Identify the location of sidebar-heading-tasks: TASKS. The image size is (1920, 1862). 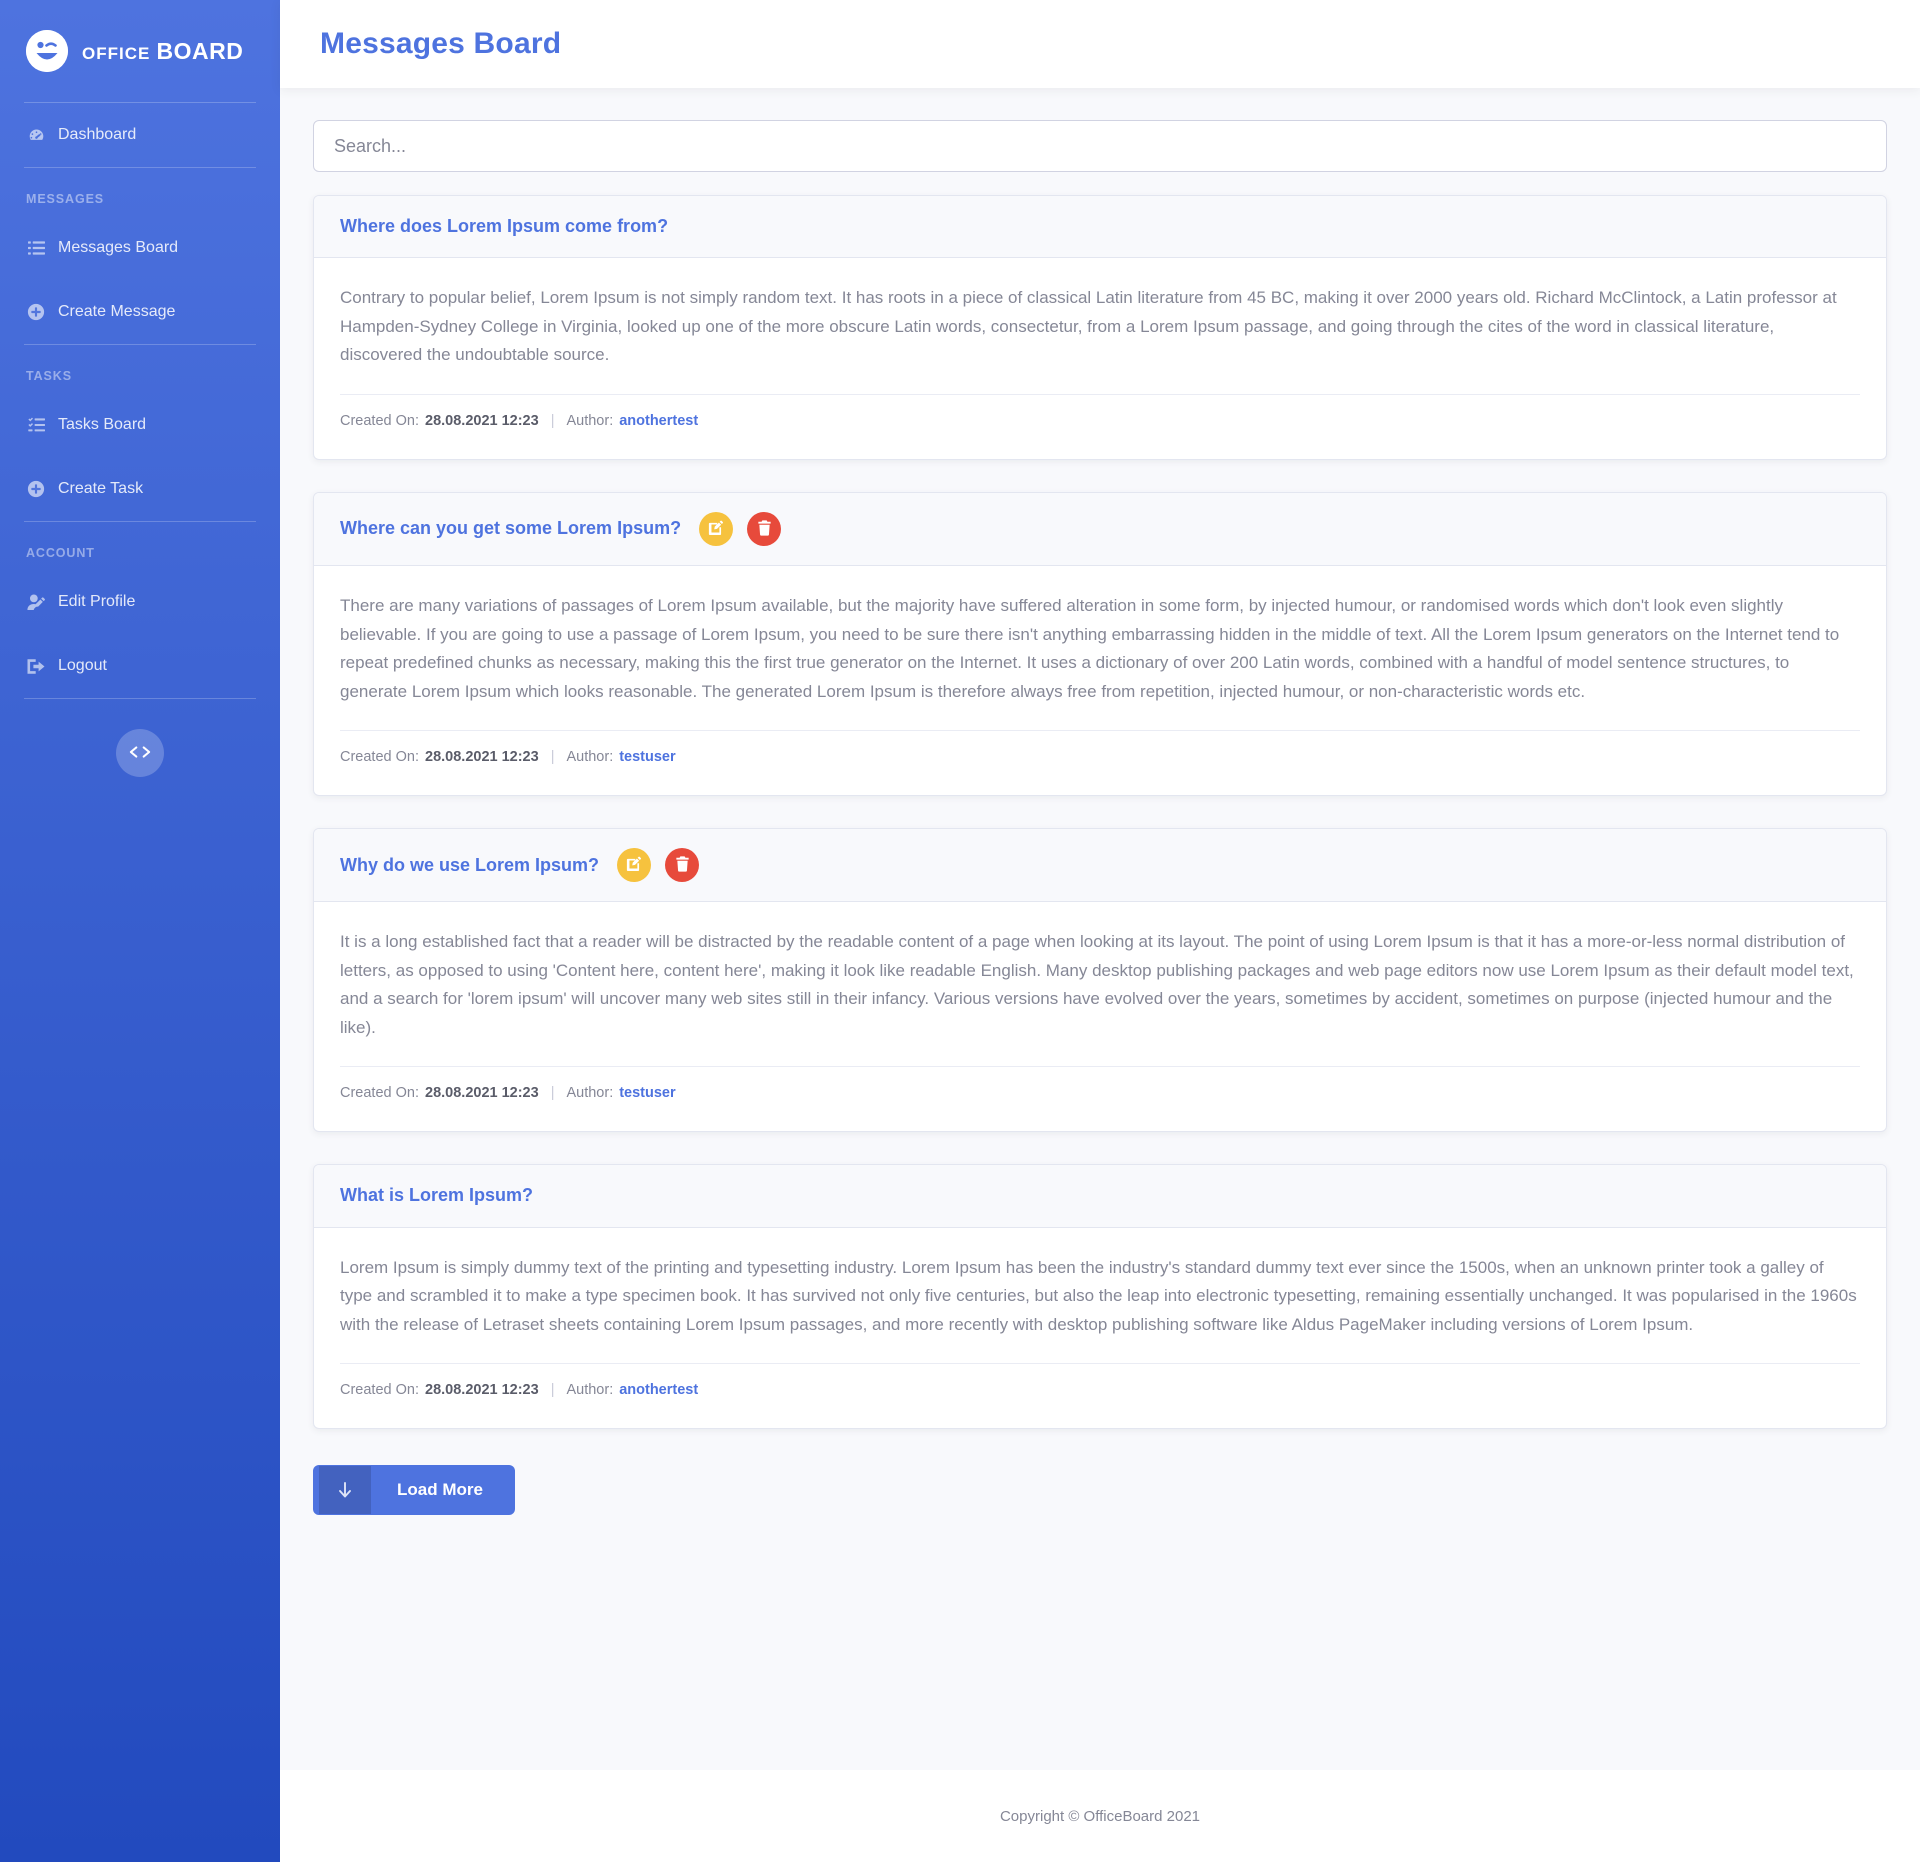
(49, 376).